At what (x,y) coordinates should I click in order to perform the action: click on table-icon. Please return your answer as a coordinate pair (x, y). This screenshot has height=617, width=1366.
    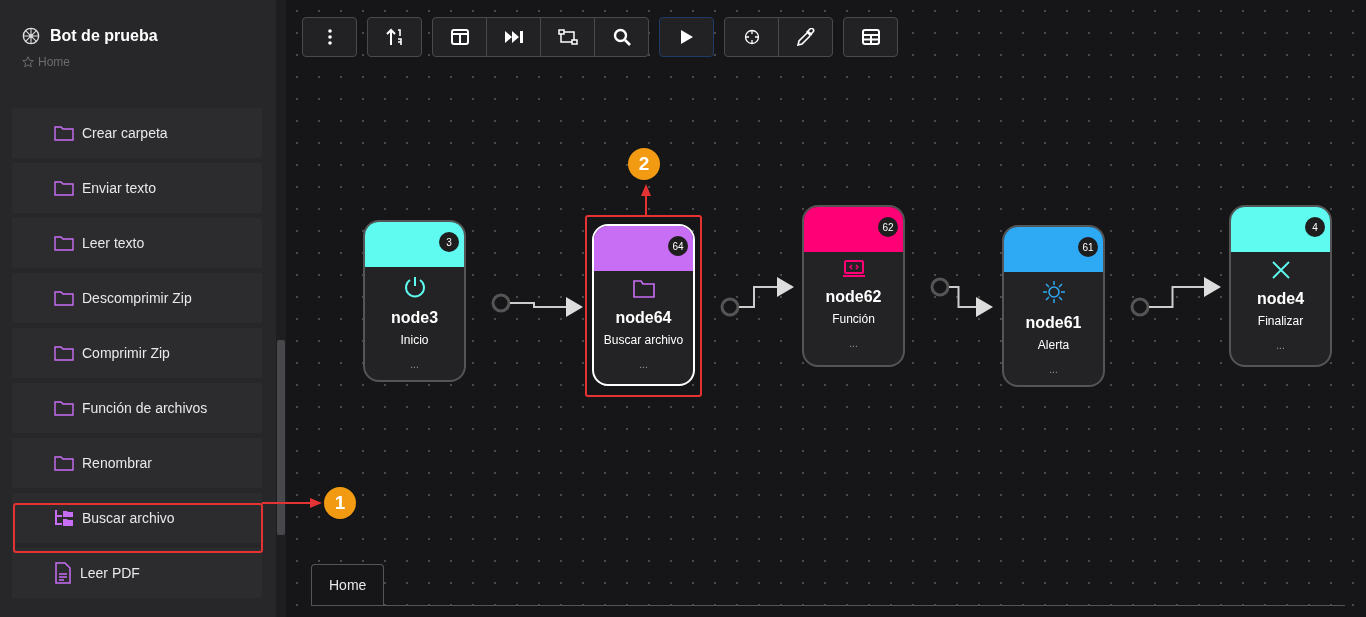
    Looking at the image, I should click on (870, 37).